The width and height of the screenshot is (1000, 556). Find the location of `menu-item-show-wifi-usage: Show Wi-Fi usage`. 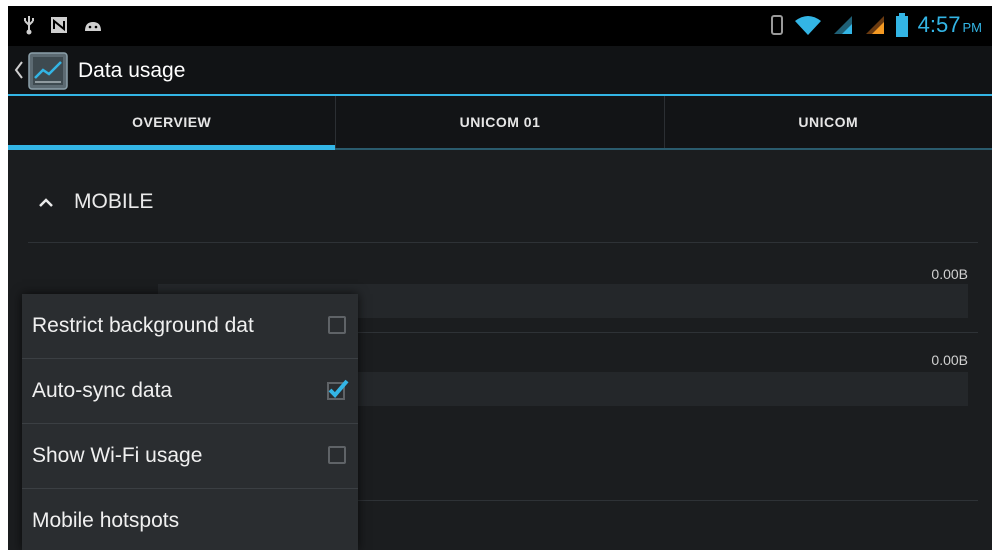

menu-item-show-wifi-usage: Show Wi-Fi usage is located at coordinates (190, 456).